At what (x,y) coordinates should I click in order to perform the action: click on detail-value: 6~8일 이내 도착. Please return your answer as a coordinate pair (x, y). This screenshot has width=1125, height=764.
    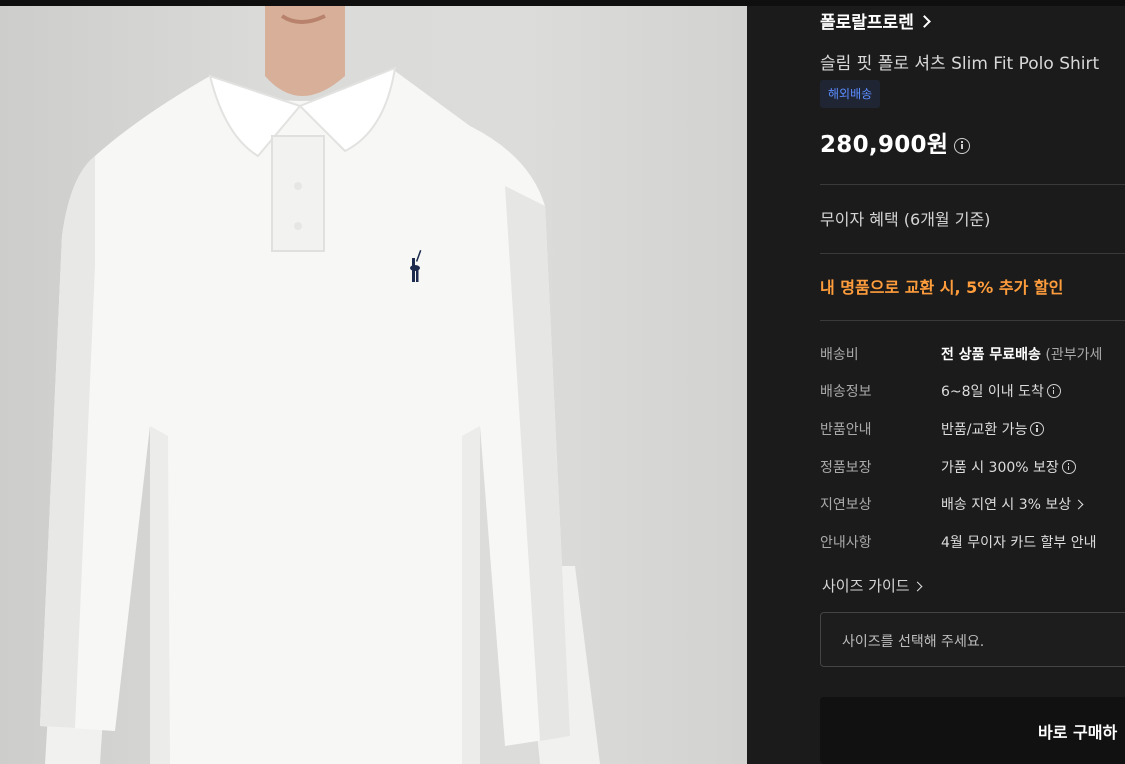
    Looking at the image, I should click on (992, 392).